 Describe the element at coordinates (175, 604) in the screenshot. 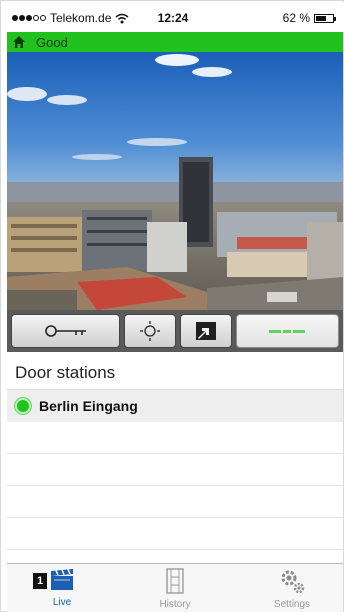

I see `tab-label: History` at that location.